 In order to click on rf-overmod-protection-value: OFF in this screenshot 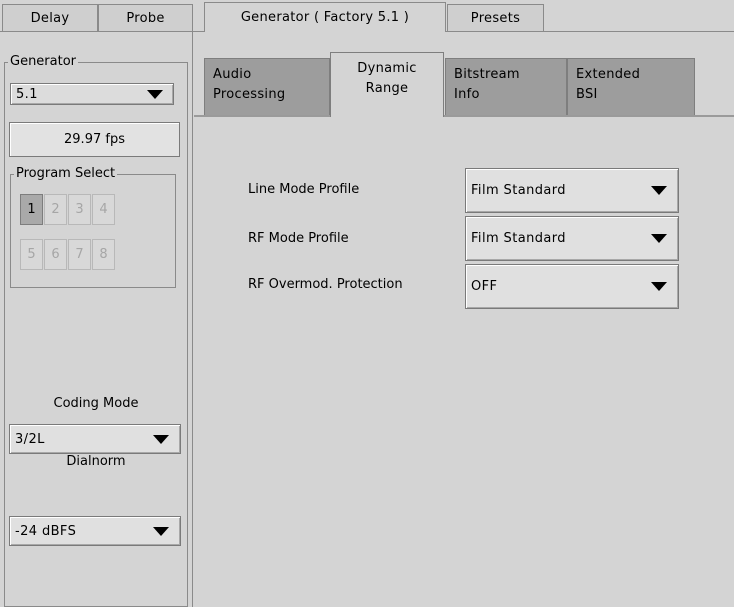, I will do `click(484, 286)`.